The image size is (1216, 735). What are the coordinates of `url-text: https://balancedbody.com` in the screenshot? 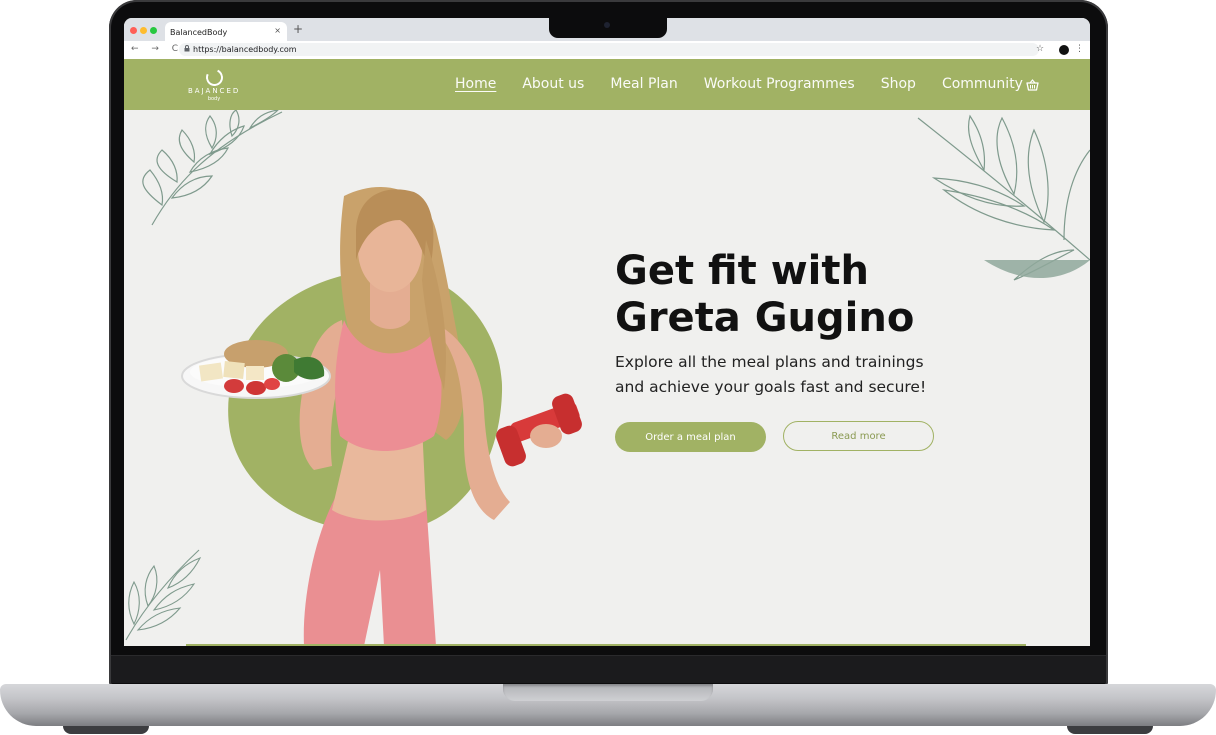 It's located at (245, 49).